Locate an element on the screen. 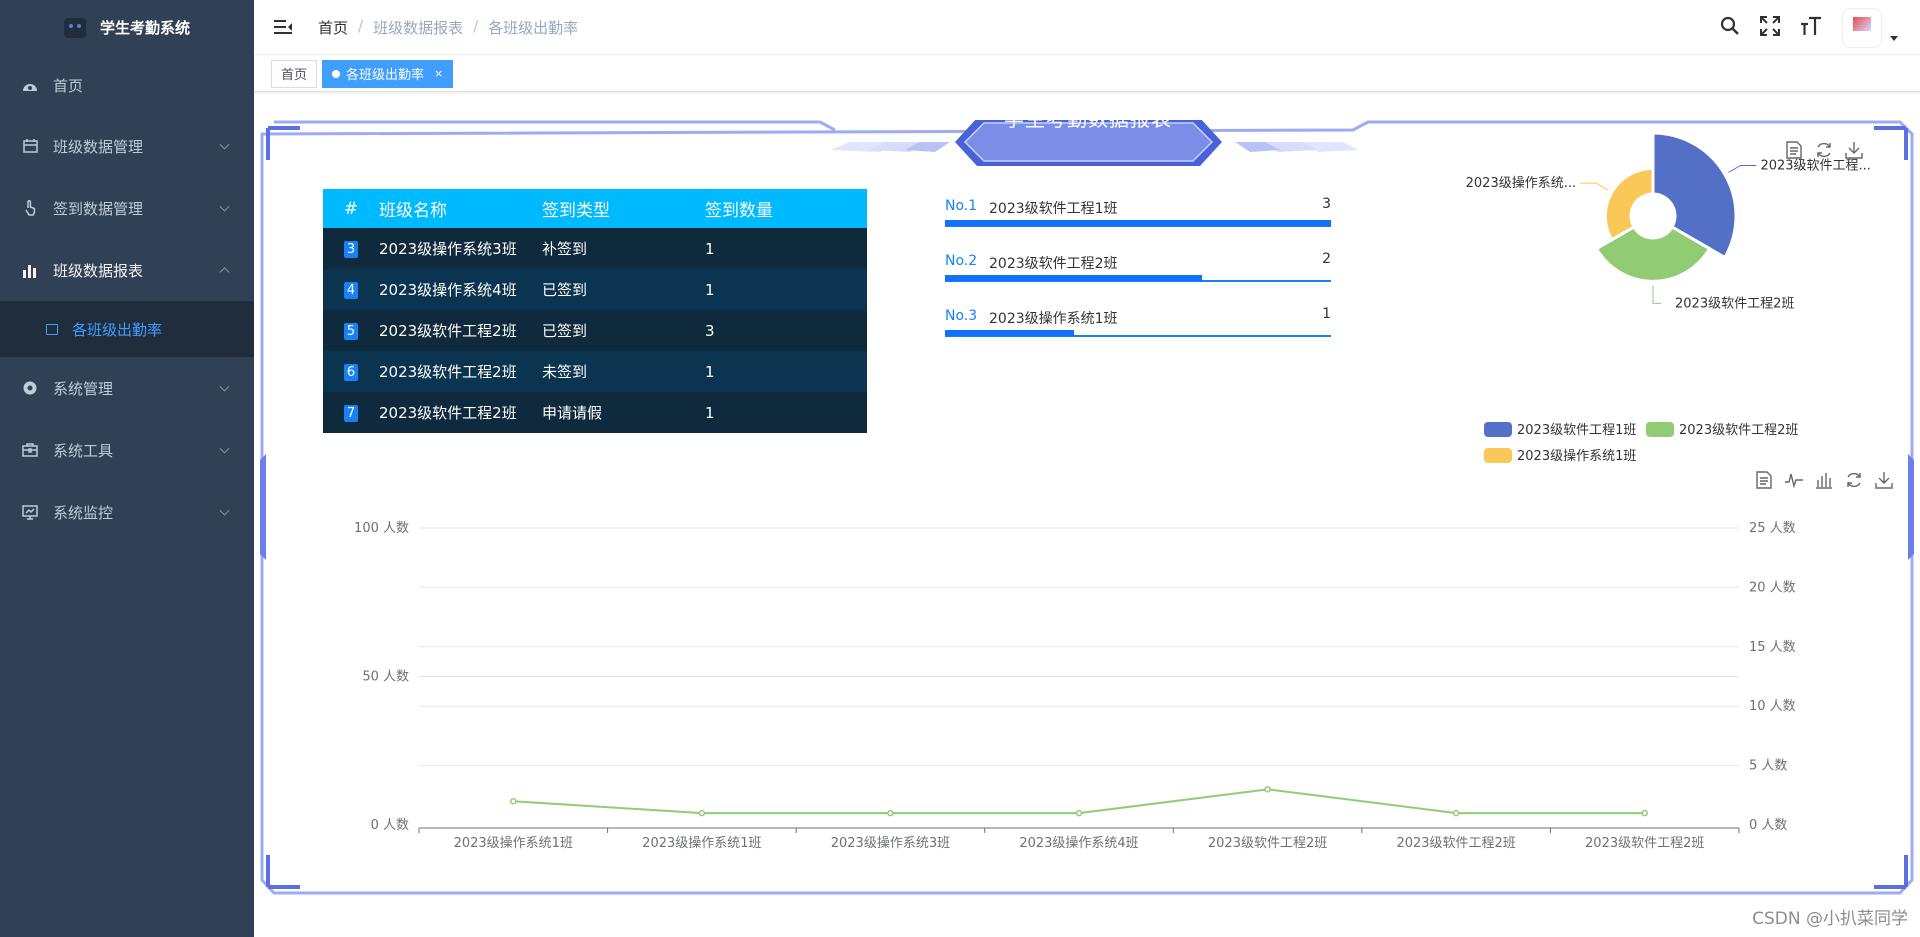  rank-value: 3 is located at coordinates (1326, 204).